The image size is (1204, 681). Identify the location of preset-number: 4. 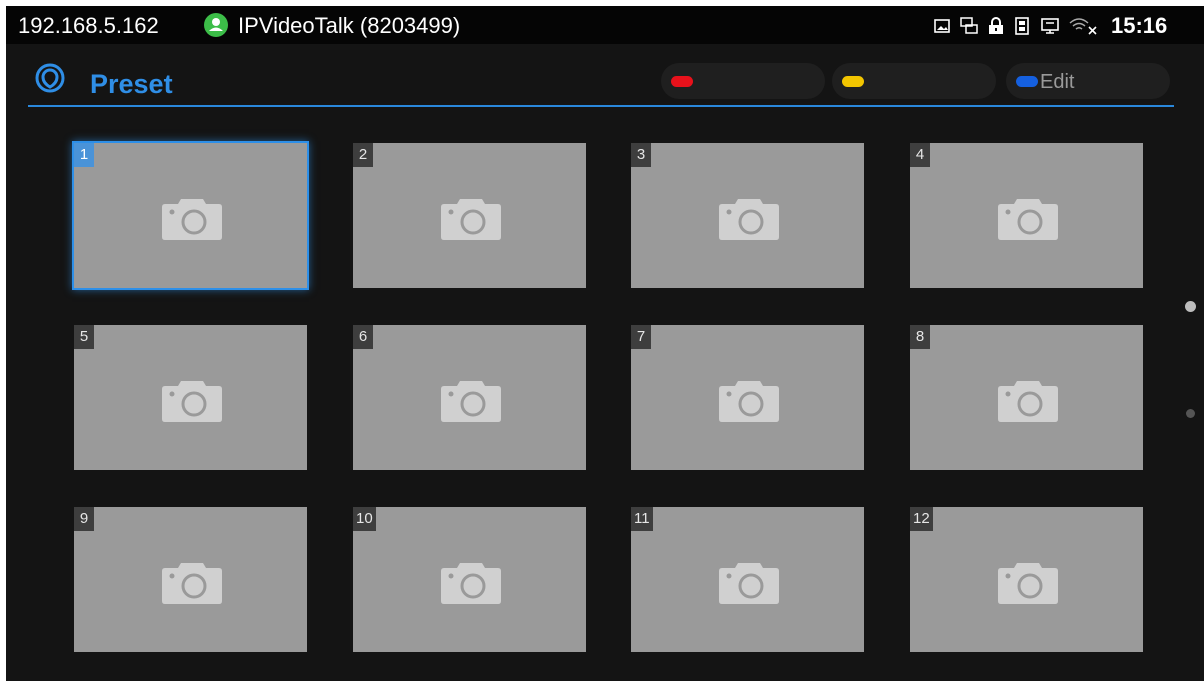
(920, 155).